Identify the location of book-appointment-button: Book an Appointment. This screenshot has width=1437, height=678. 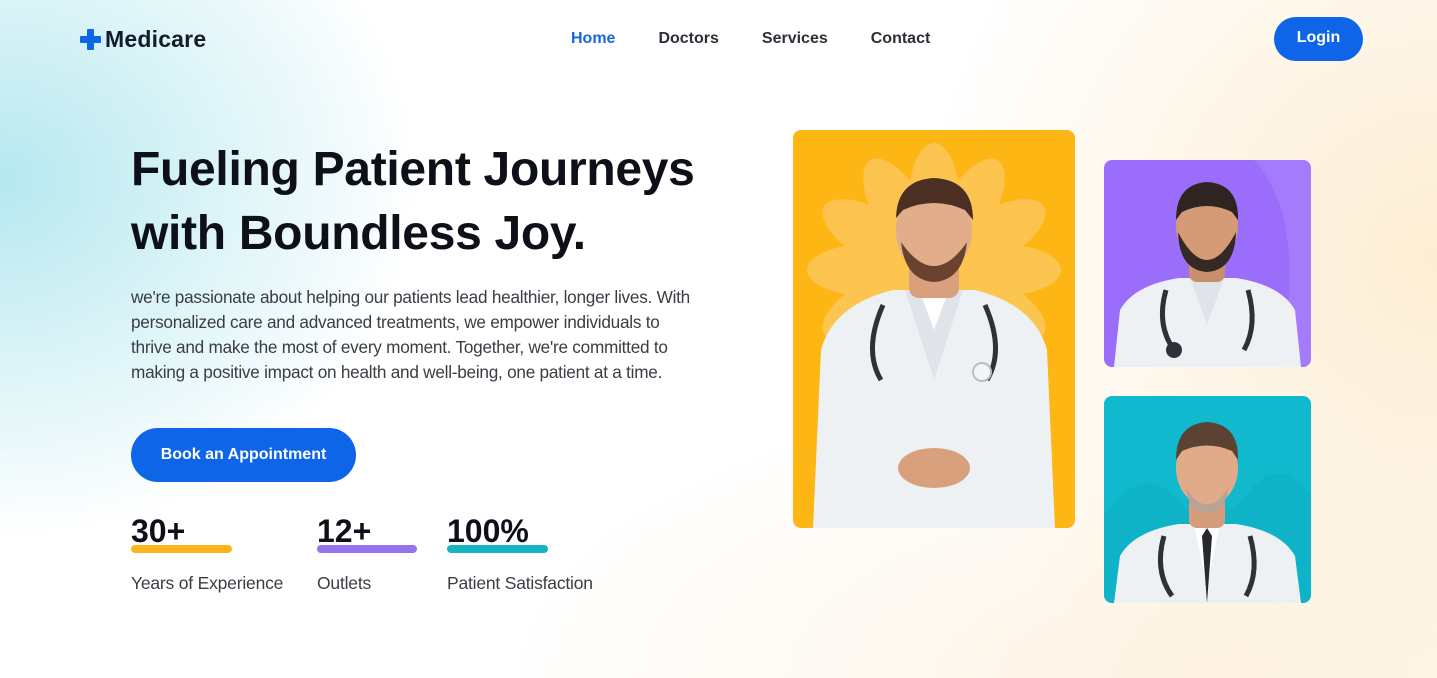
(243, 455).